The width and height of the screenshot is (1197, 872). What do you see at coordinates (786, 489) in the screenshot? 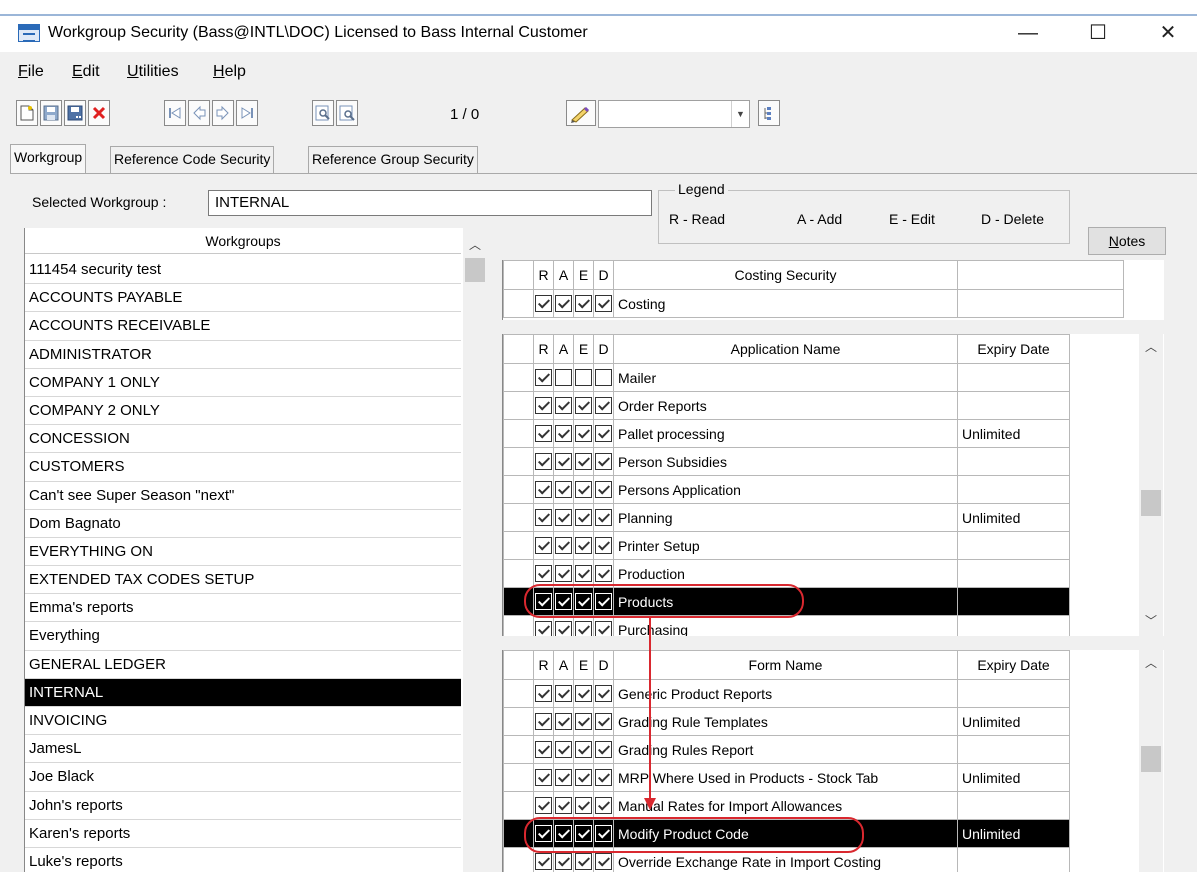
I see `table-row: Persons Application` at bounding box center [786, 489].